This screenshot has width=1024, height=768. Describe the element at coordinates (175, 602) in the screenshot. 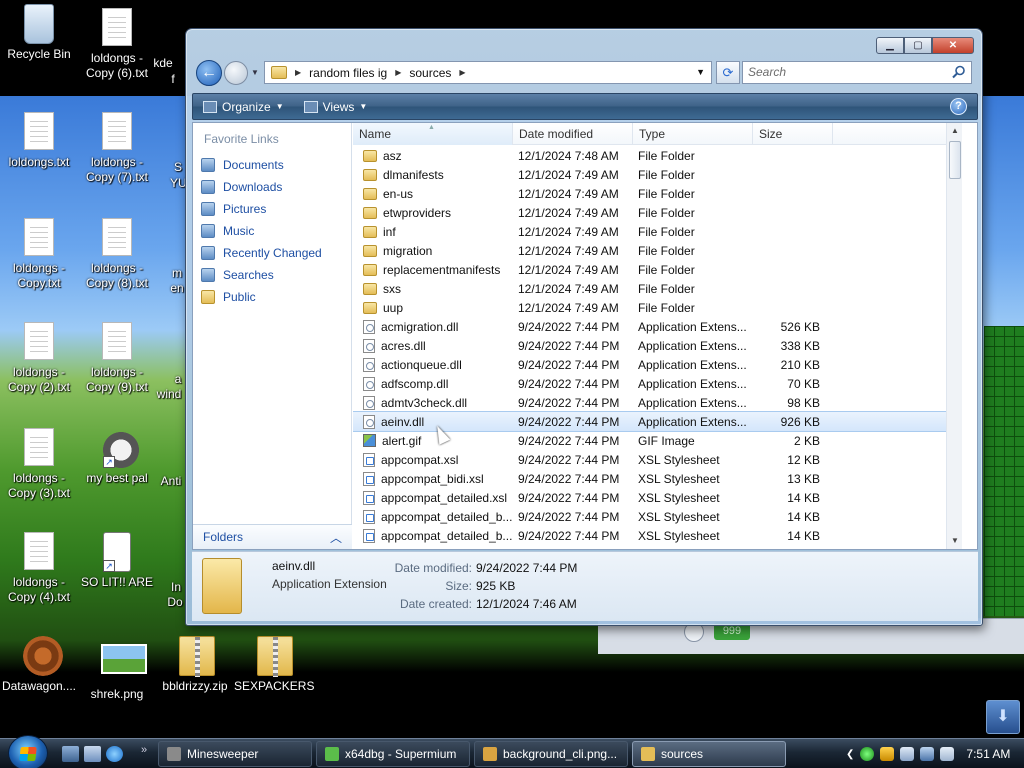

I see `desktop-partial-label: Do` at that location.